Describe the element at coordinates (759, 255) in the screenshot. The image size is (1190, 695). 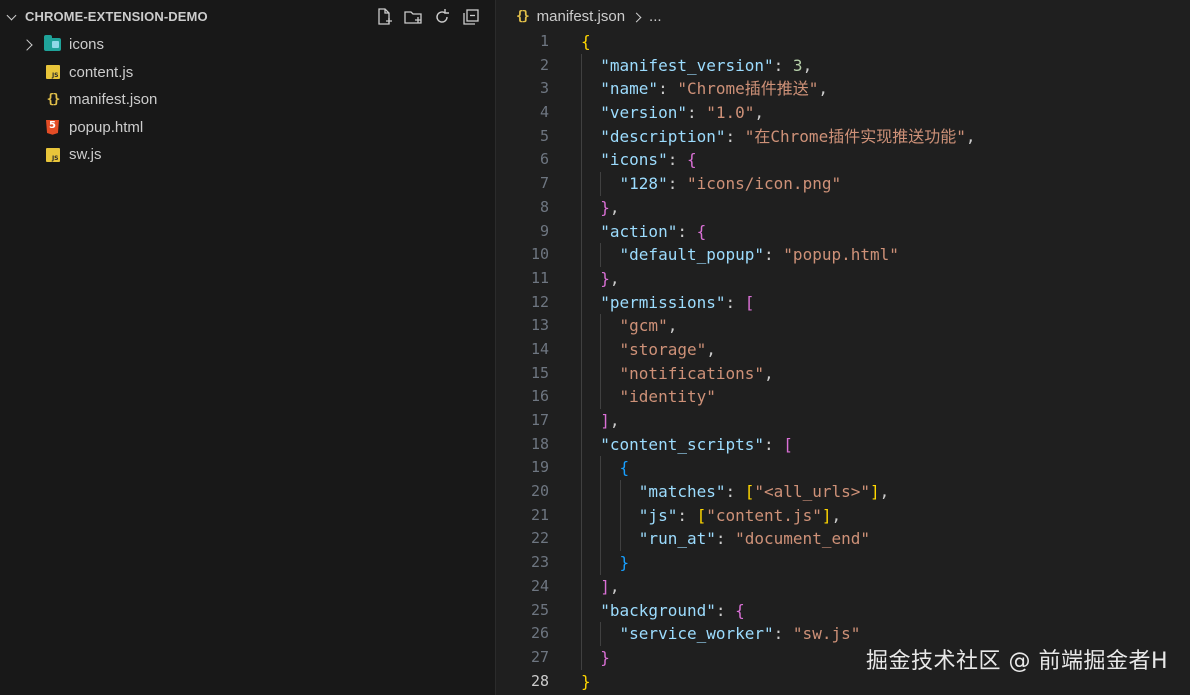
I see `code-text: "default_popup": "popup.html"` at that location.